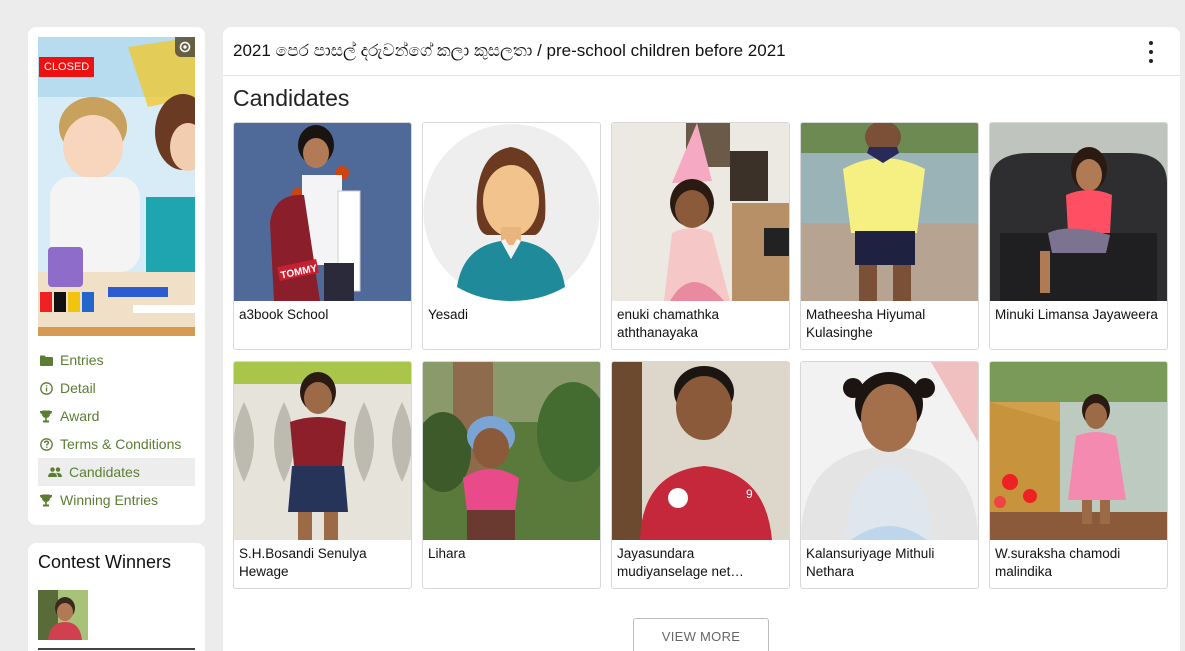  What do you see at coordinates (116, 388) in the screenshot?
I see `sidebar-item-detail: Detail` at bounding box center [116, 388].